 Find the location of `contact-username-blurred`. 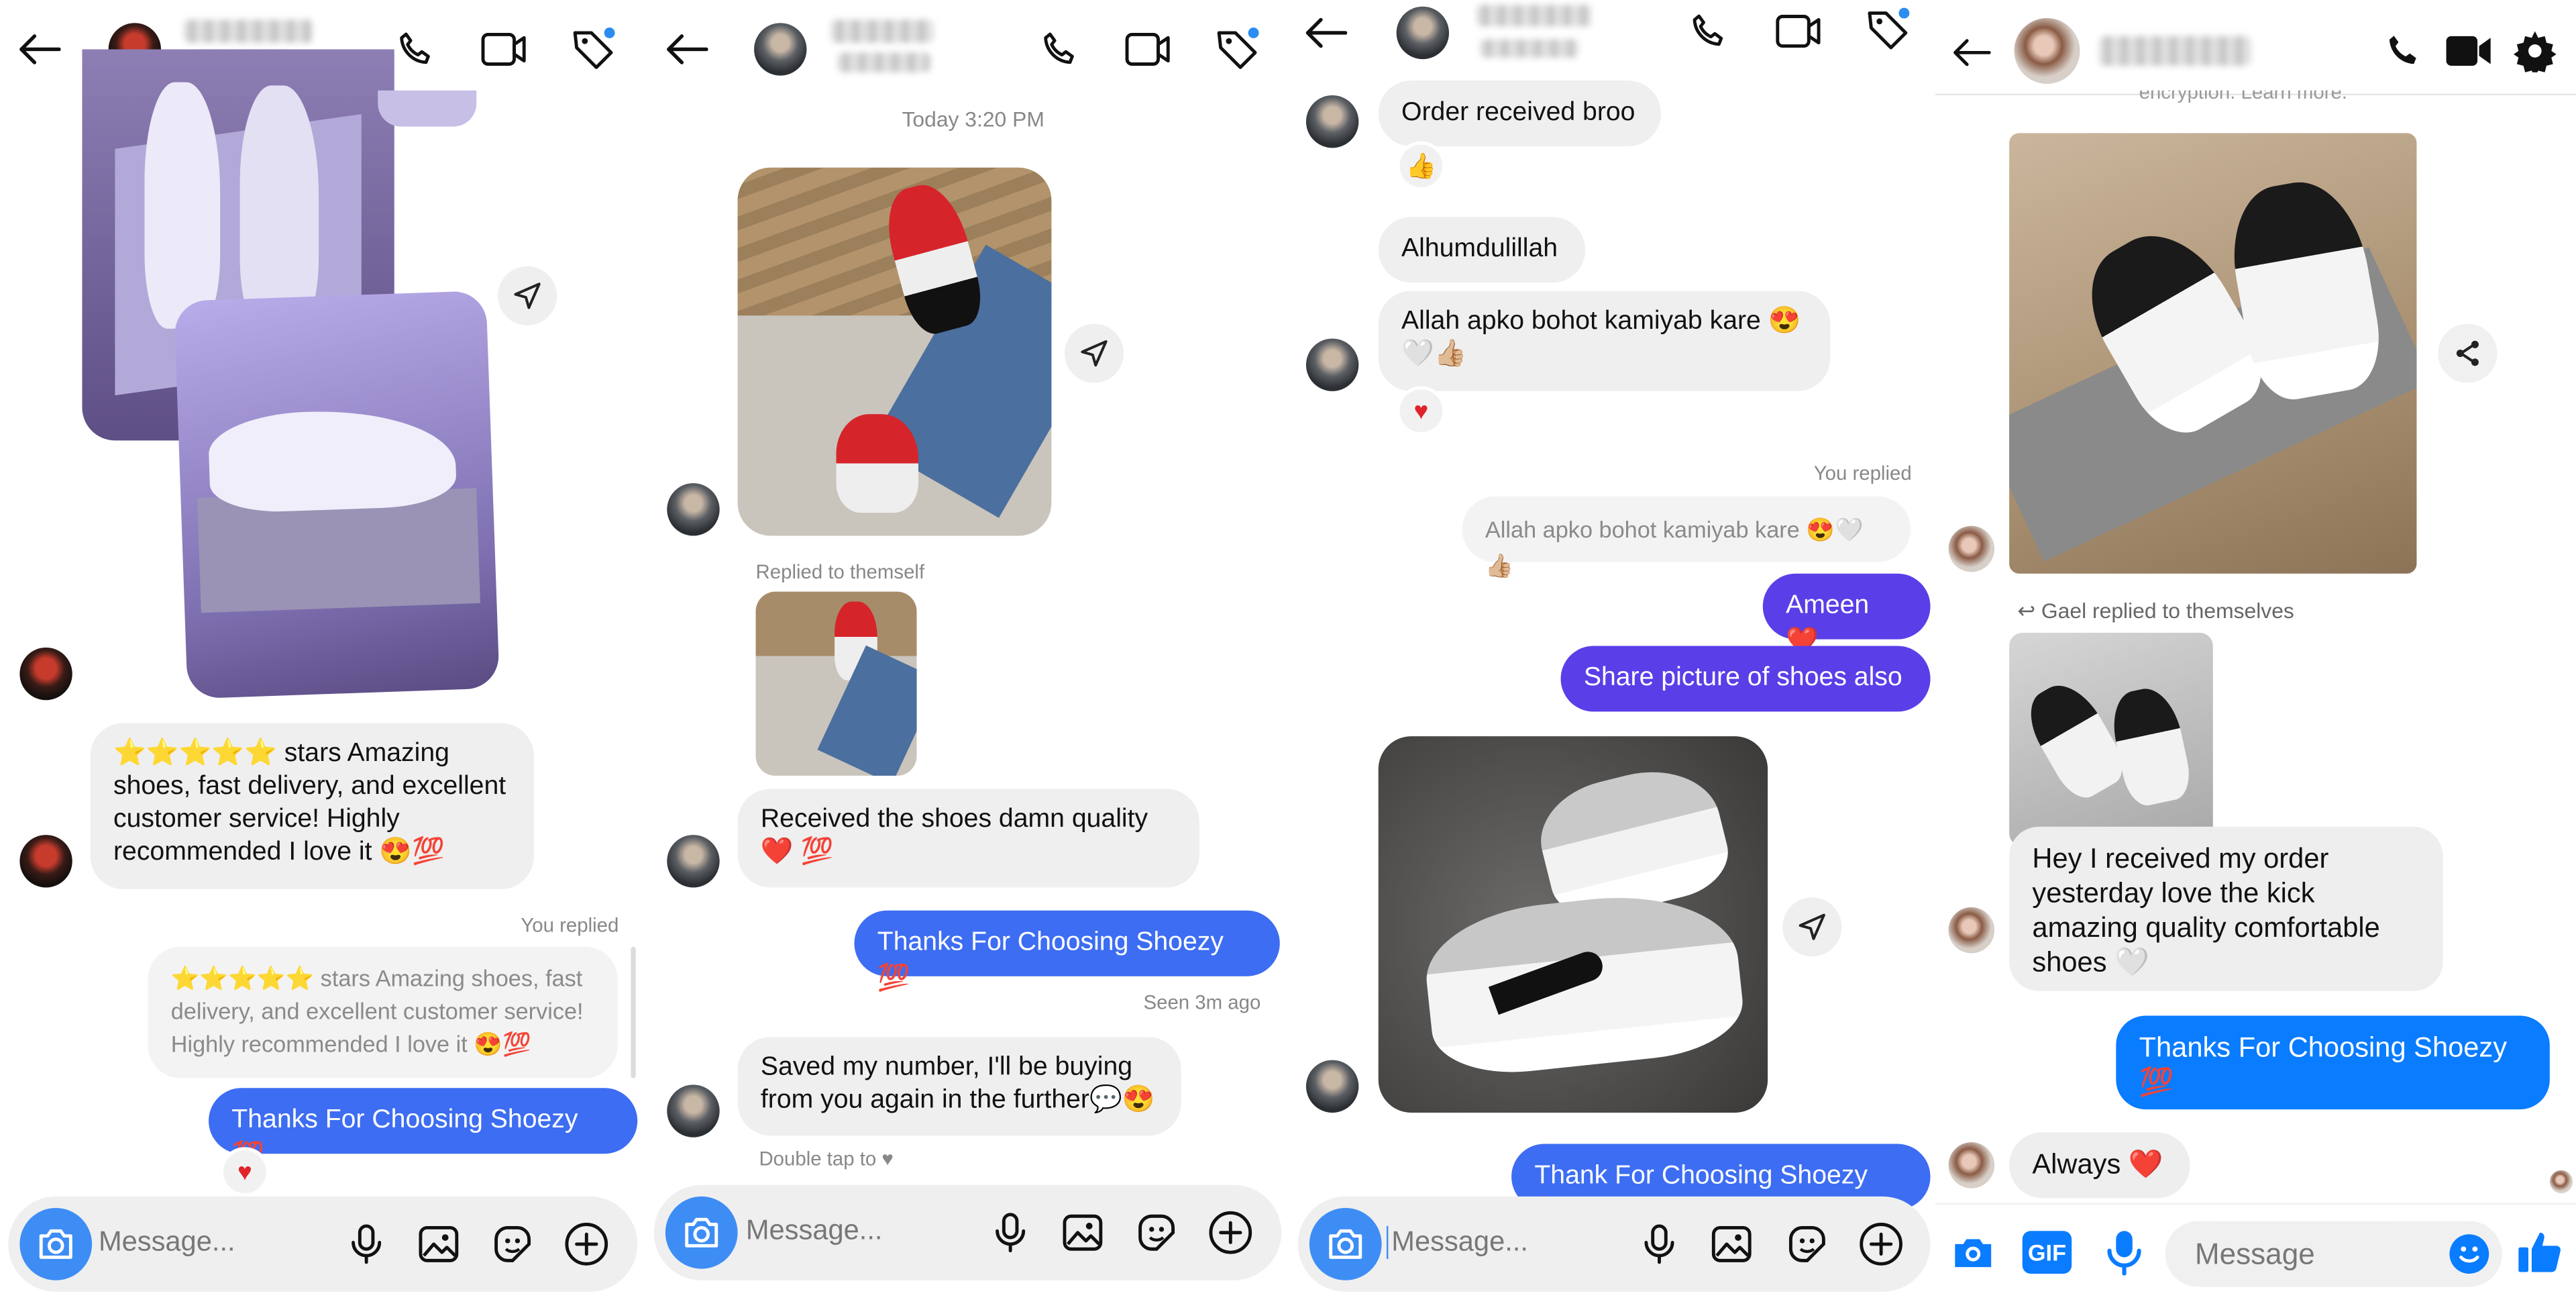

contact-username-blurred is located at coordinates (1529, 48).